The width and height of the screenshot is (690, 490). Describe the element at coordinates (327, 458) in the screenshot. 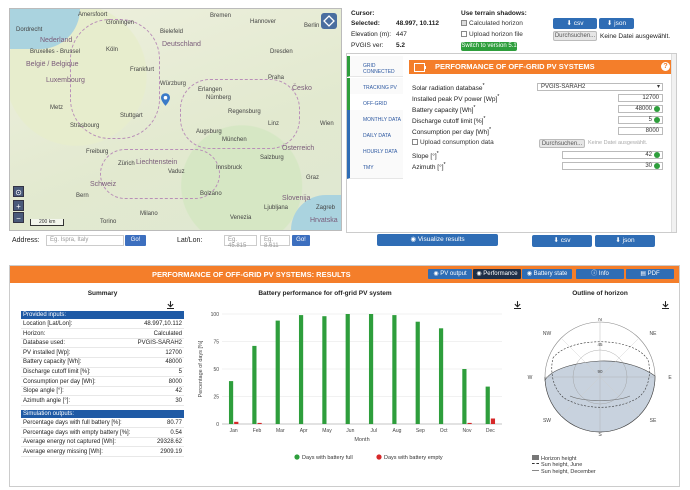

I see `legend-label: Days with battery full` at that location.